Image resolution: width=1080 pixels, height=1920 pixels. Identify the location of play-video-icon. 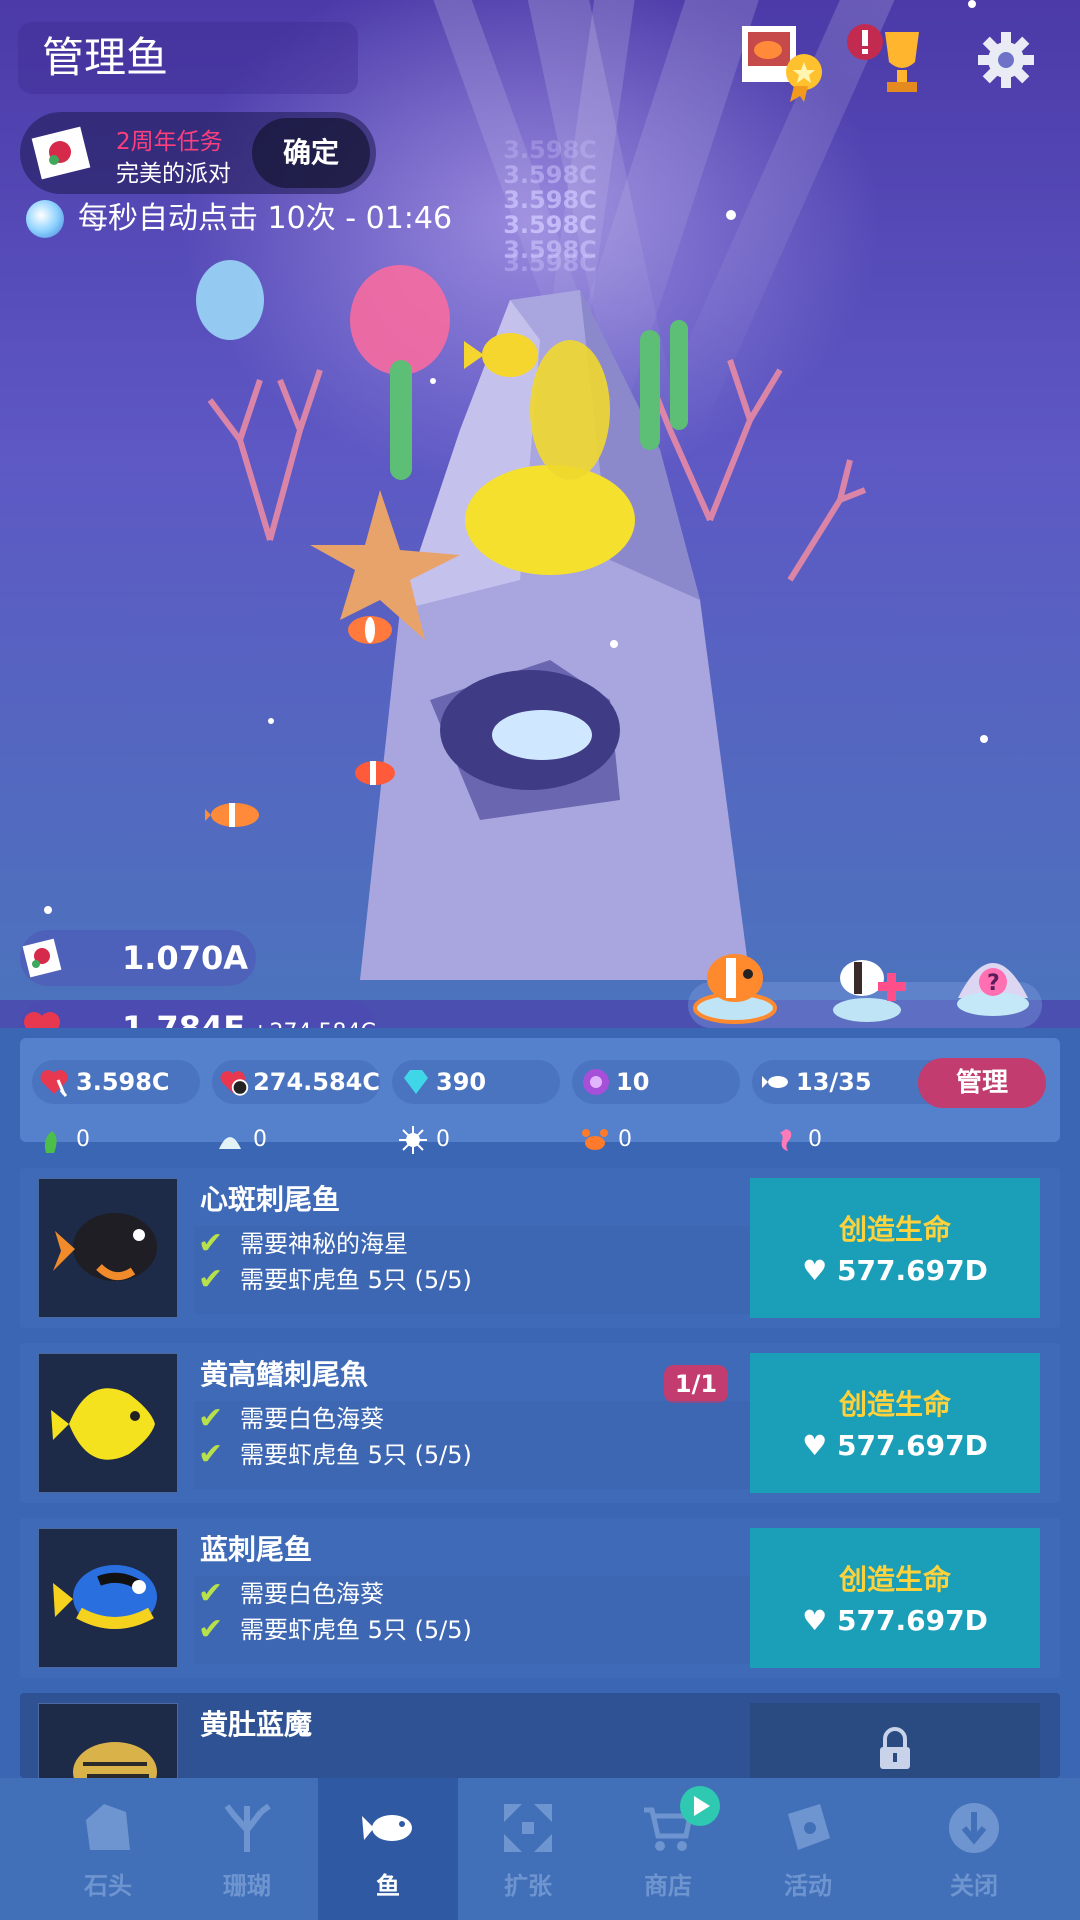
(700, 1806).